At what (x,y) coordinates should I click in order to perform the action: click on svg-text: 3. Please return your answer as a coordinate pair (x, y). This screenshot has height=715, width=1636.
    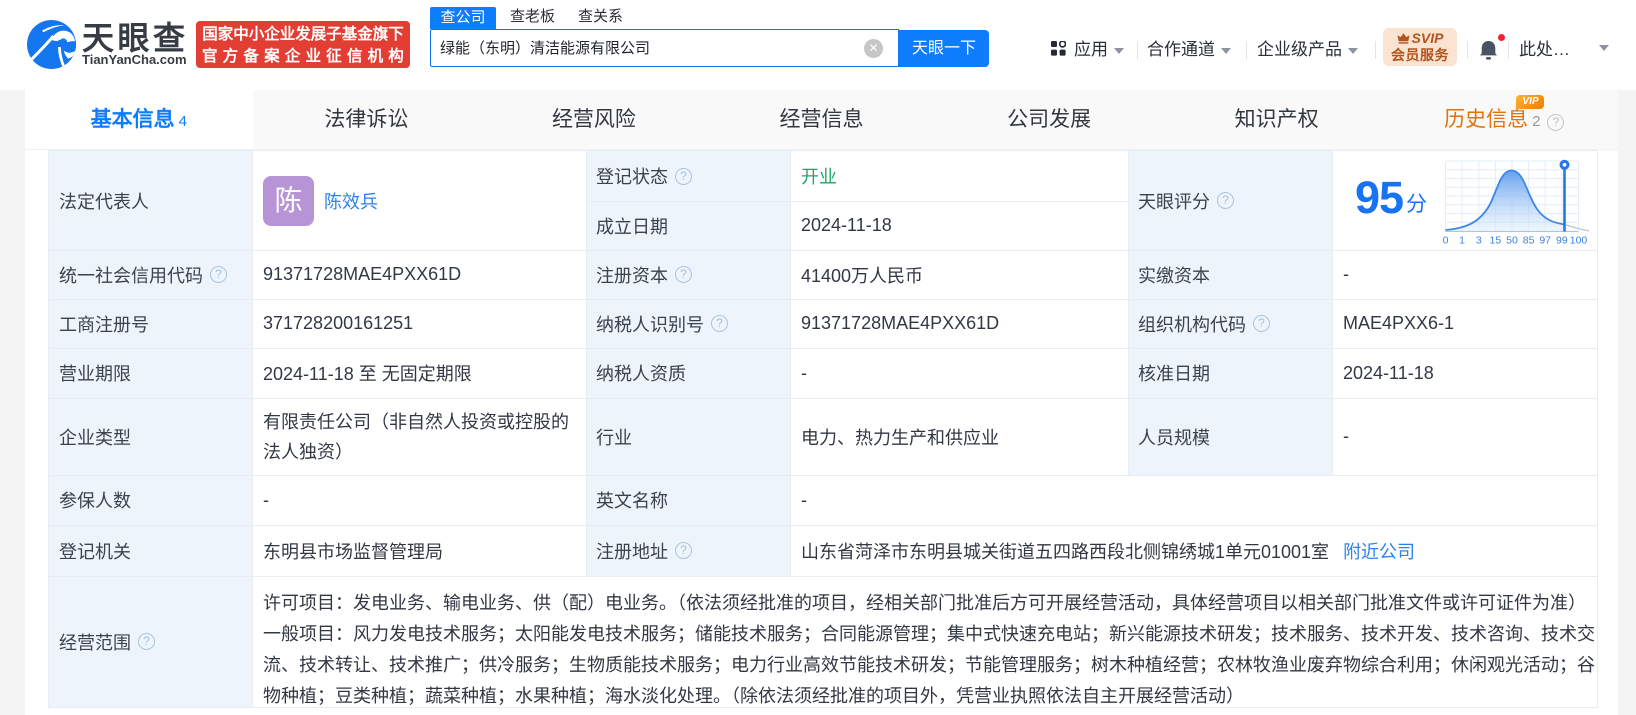
    Looking at the image, I should click on (1479, 241).